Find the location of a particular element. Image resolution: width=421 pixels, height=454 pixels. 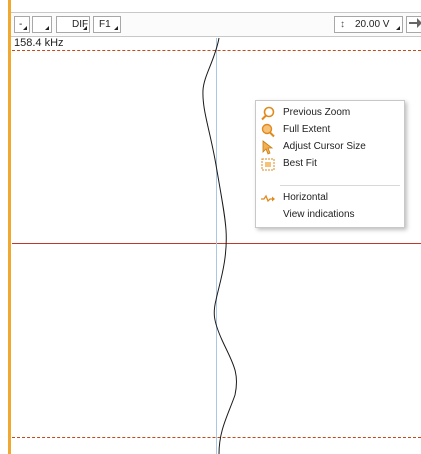

menu-item-label: Adjust Cursor Size is located at coordinates (324, 146).